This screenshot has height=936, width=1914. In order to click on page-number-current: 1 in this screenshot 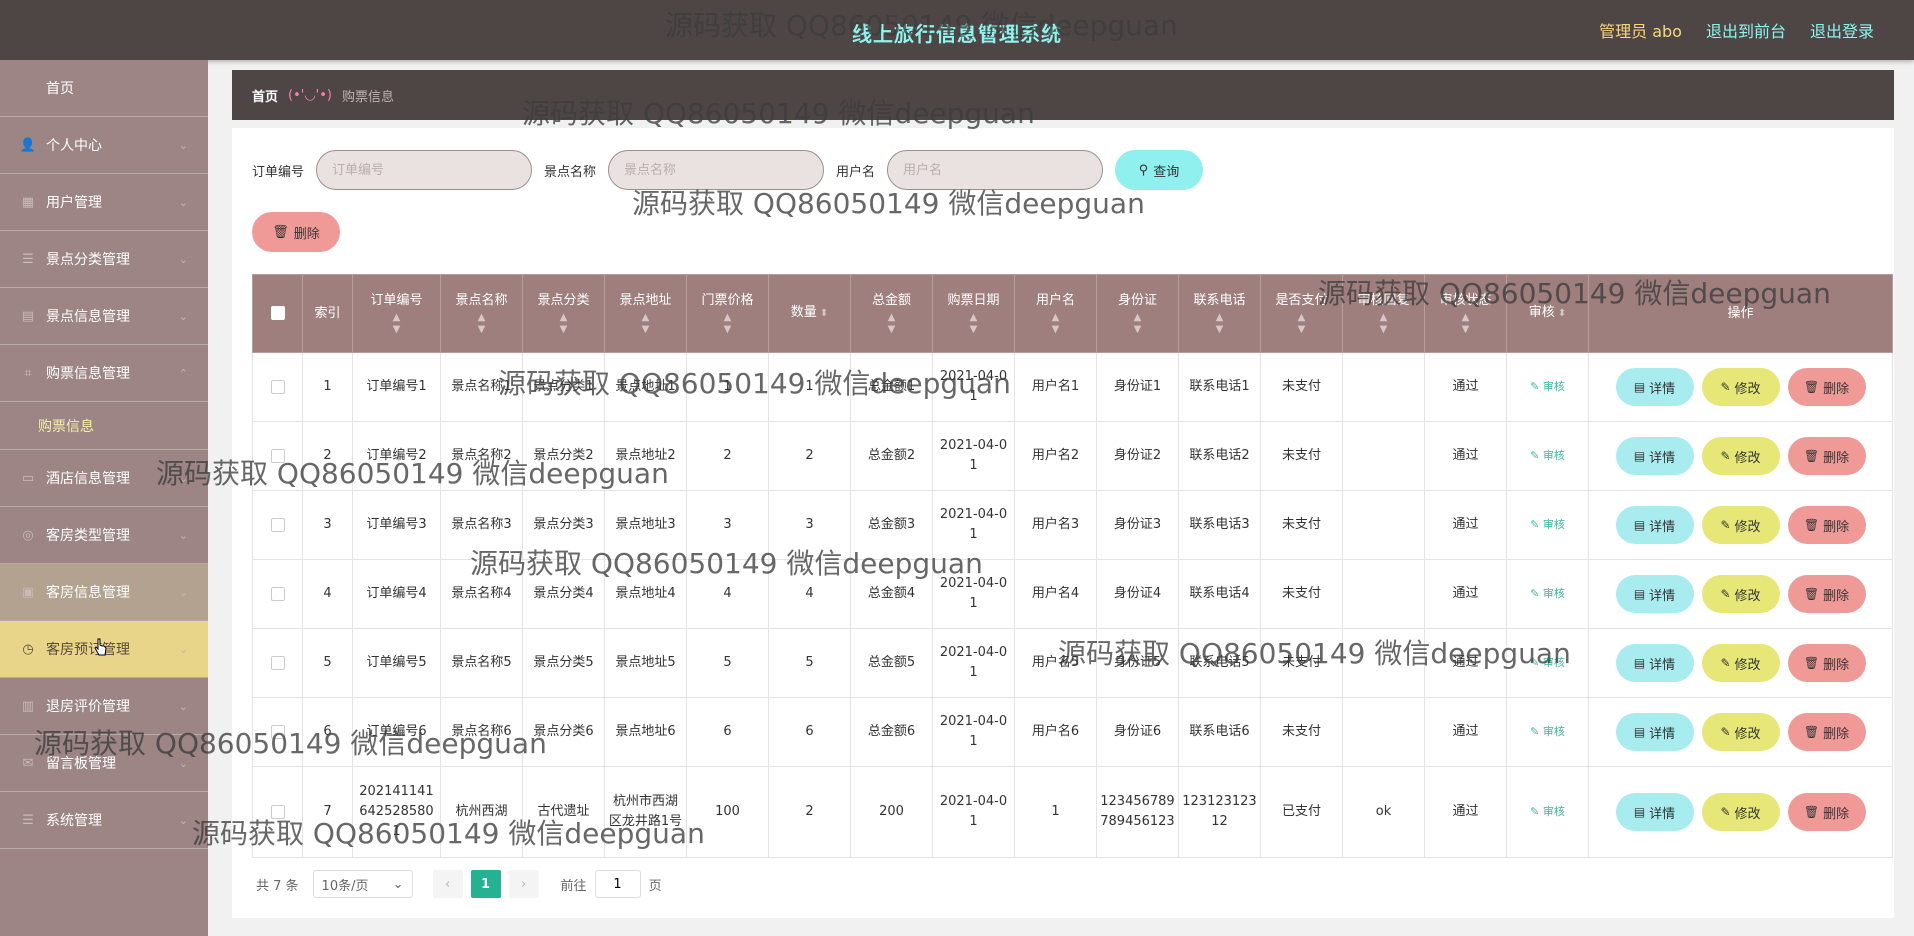, I will do `click(485, 884)`.